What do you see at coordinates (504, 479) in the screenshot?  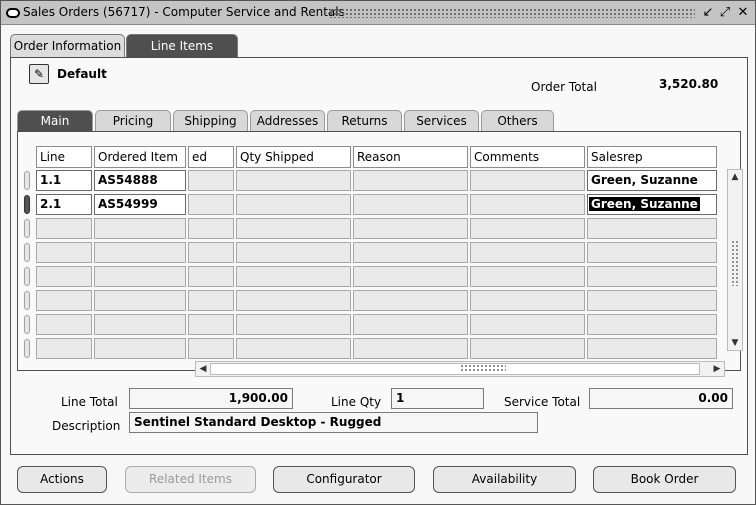 I see `availability-button: Availability` at bounding box center [504, 479].